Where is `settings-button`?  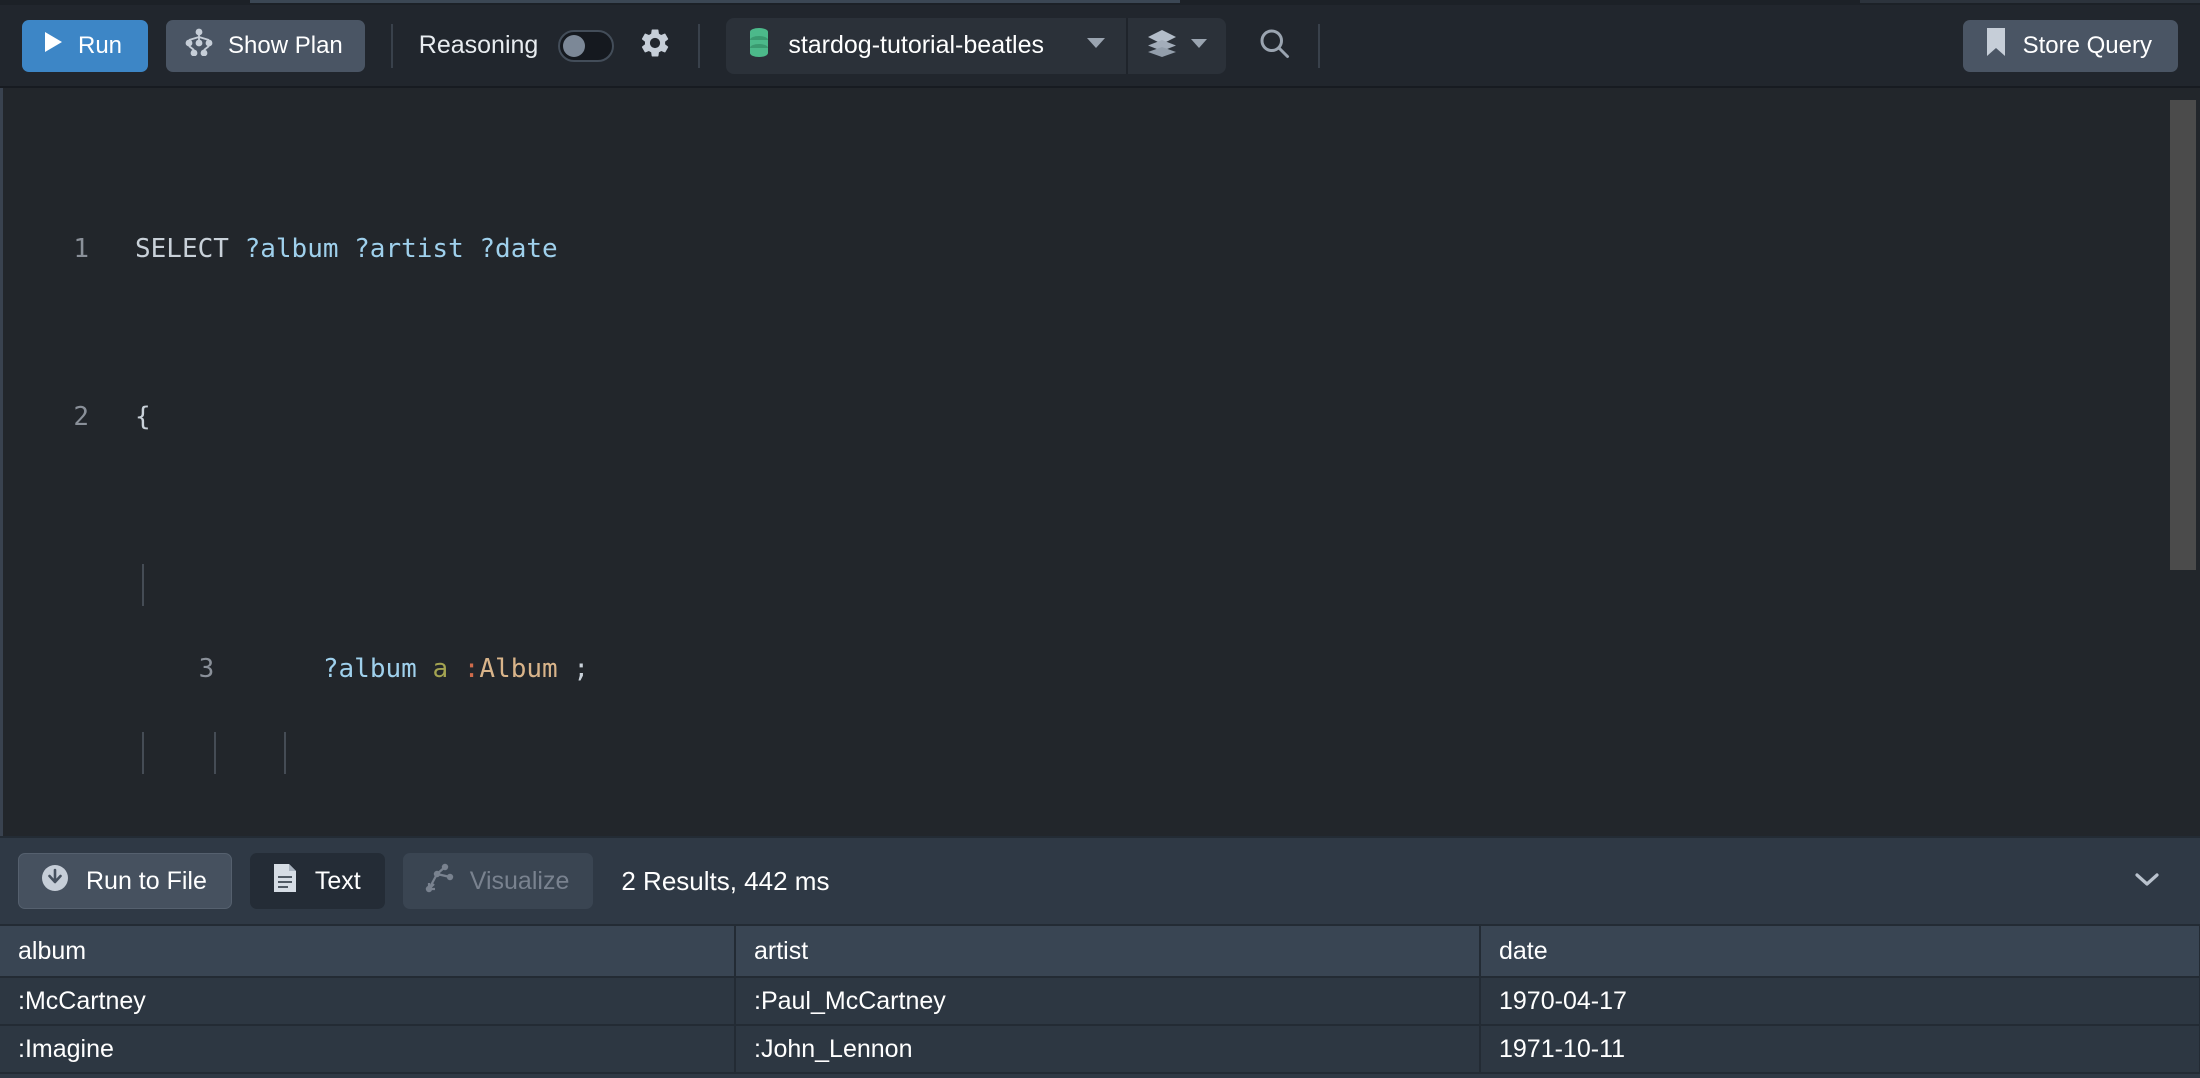
settings-button is located at coordinates (655, 45).